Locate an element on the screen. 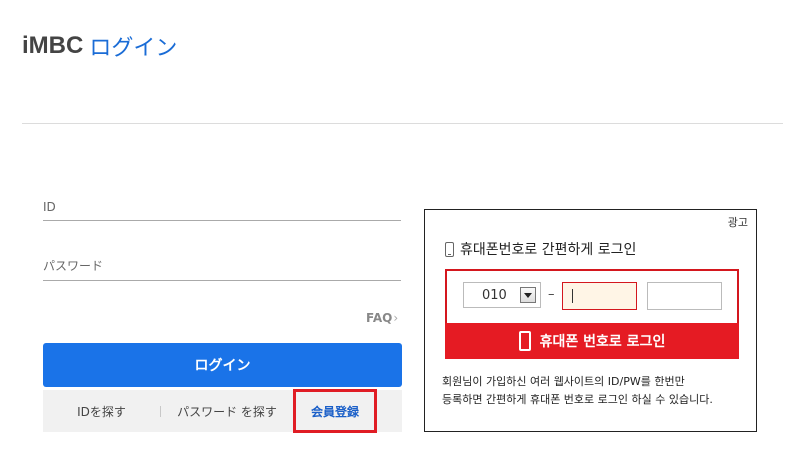 This screenshot has width=787, height=463. phone-prefix-value: 010 is located at coordinates (494, 295).